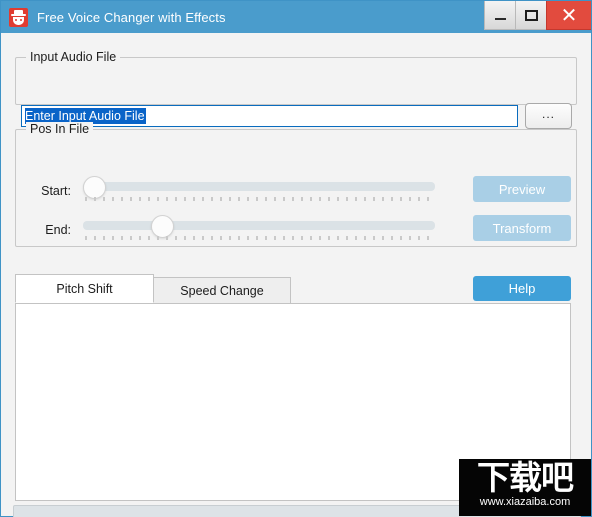  I want to click on input-audio-file-field: Enter Input Audio File, so click(269, 116).